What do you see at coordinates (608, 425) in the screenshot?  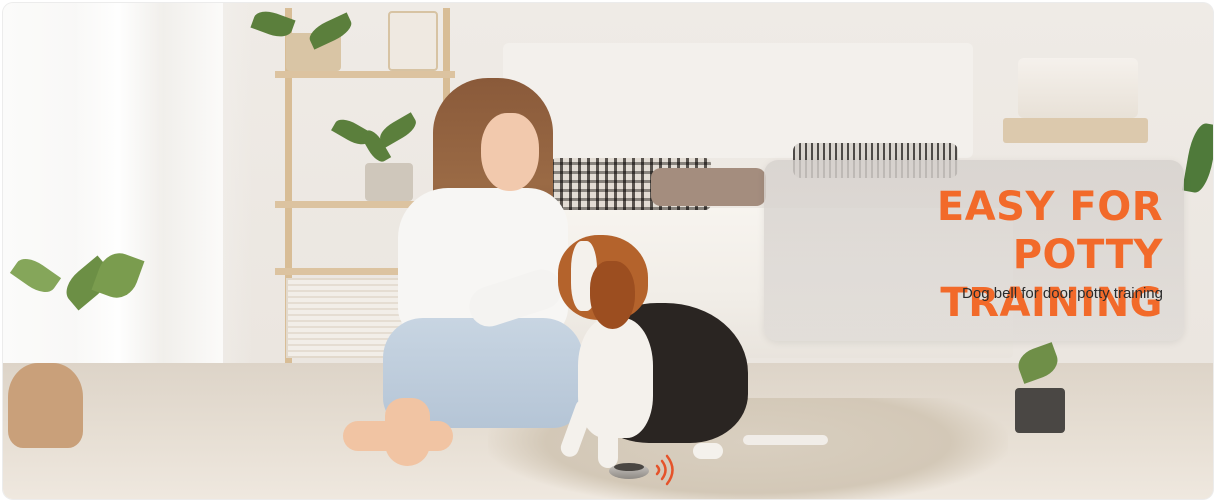 I see `dog-leg` at bounding box center [608, 425].